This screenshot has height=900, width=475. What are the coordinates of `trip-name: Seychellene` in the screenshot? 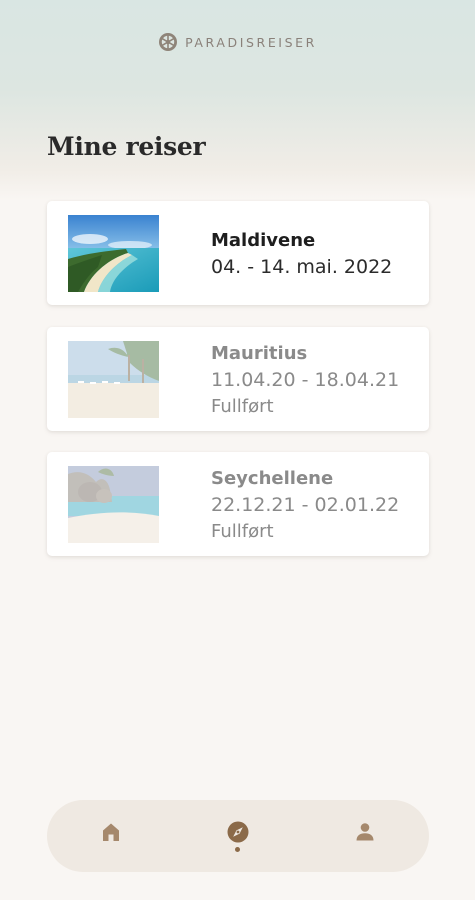 It's located at (272, 478).